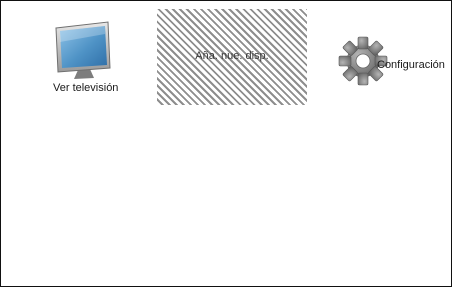  What do you see at coordinates (83, 50) in the screenshot?
I see `tv-icon` at bounding box center [83, 50].